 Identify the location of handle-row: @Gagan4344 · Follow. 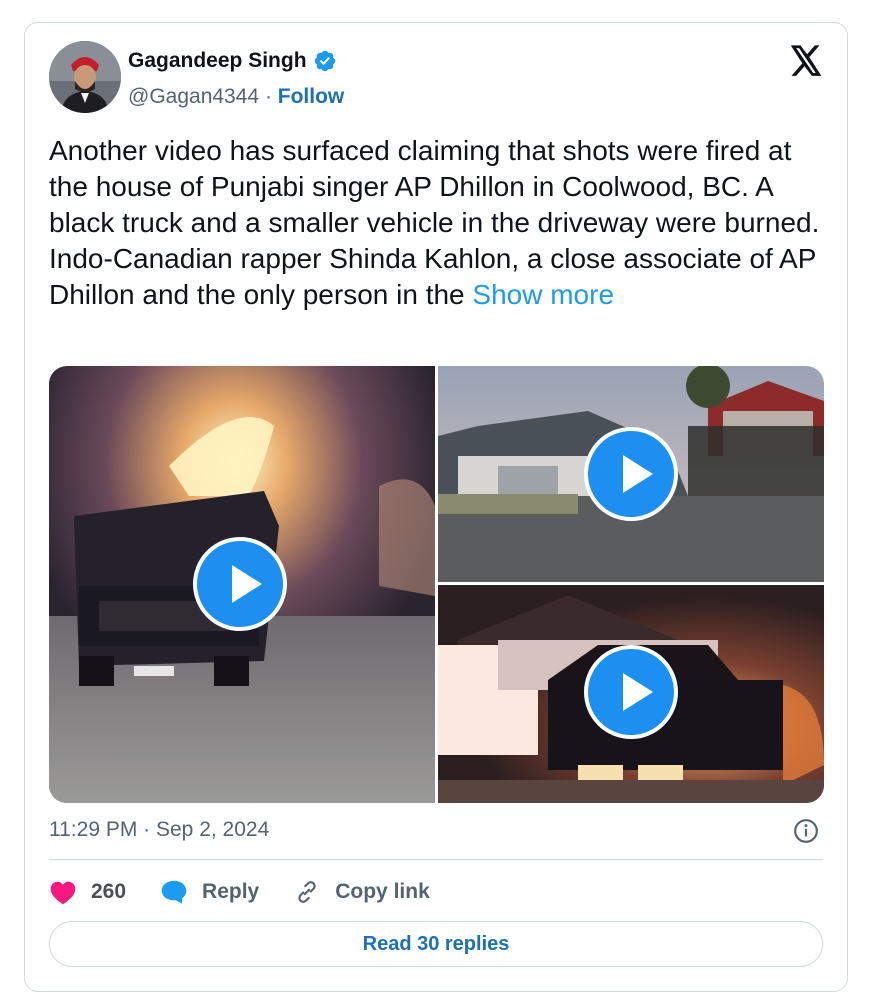
(236, 97).